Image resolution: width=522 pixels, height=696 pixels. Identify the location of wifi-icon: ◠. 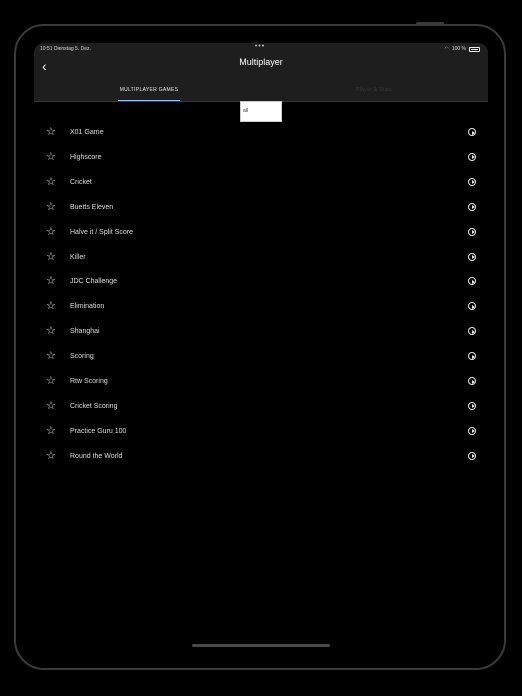
(446, 49).